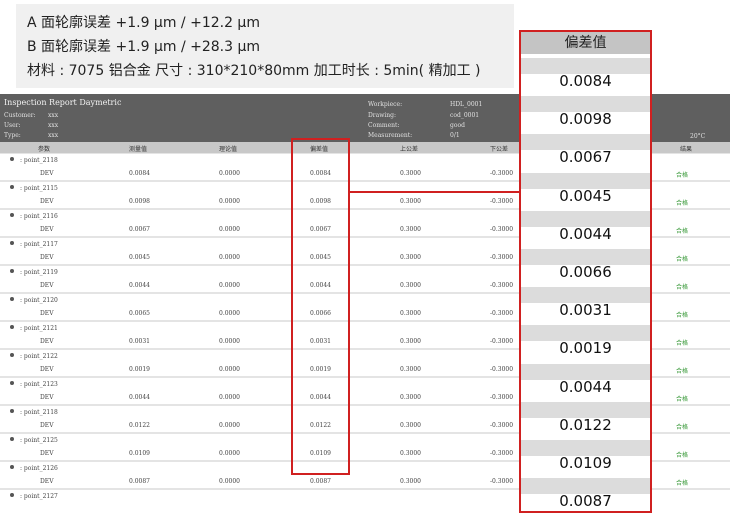  Describe the element at coordinates (384, 125) in the screenshot. I see `comment-label: Comment:` at that location.